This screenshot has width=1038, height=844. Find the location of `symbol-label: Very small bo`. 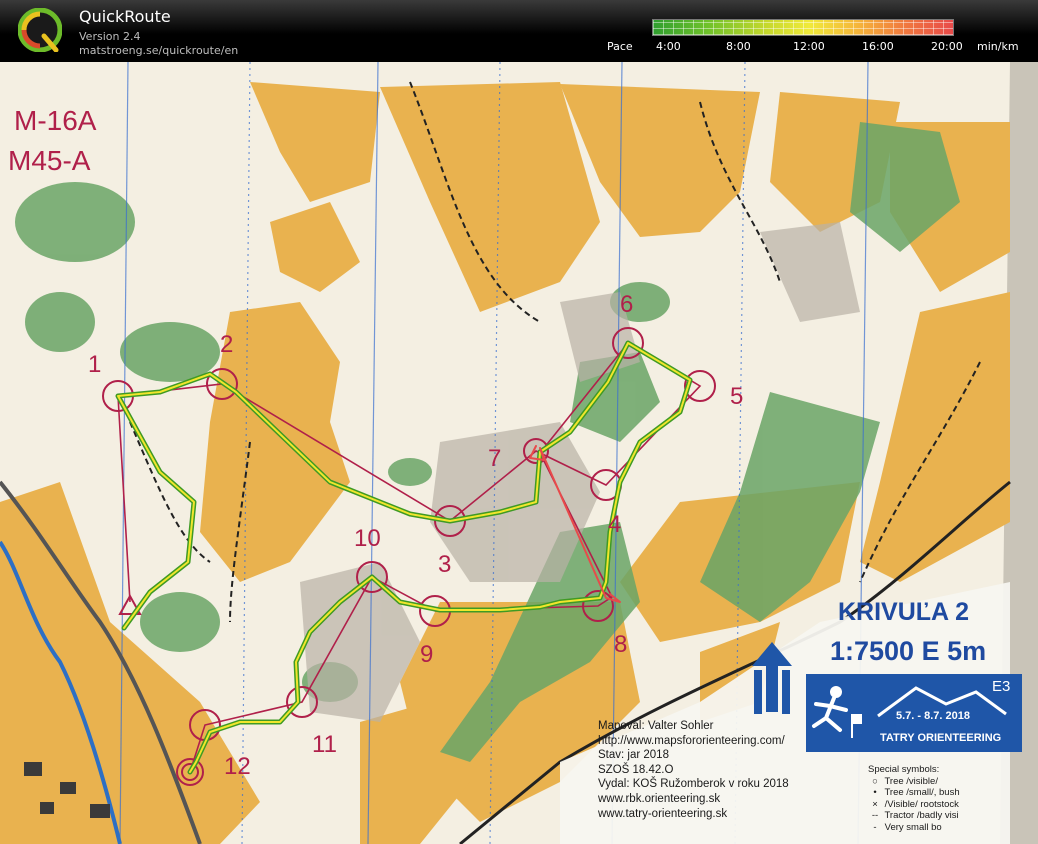

symbol-label: Very small bo is located at coordinates (913, 827).